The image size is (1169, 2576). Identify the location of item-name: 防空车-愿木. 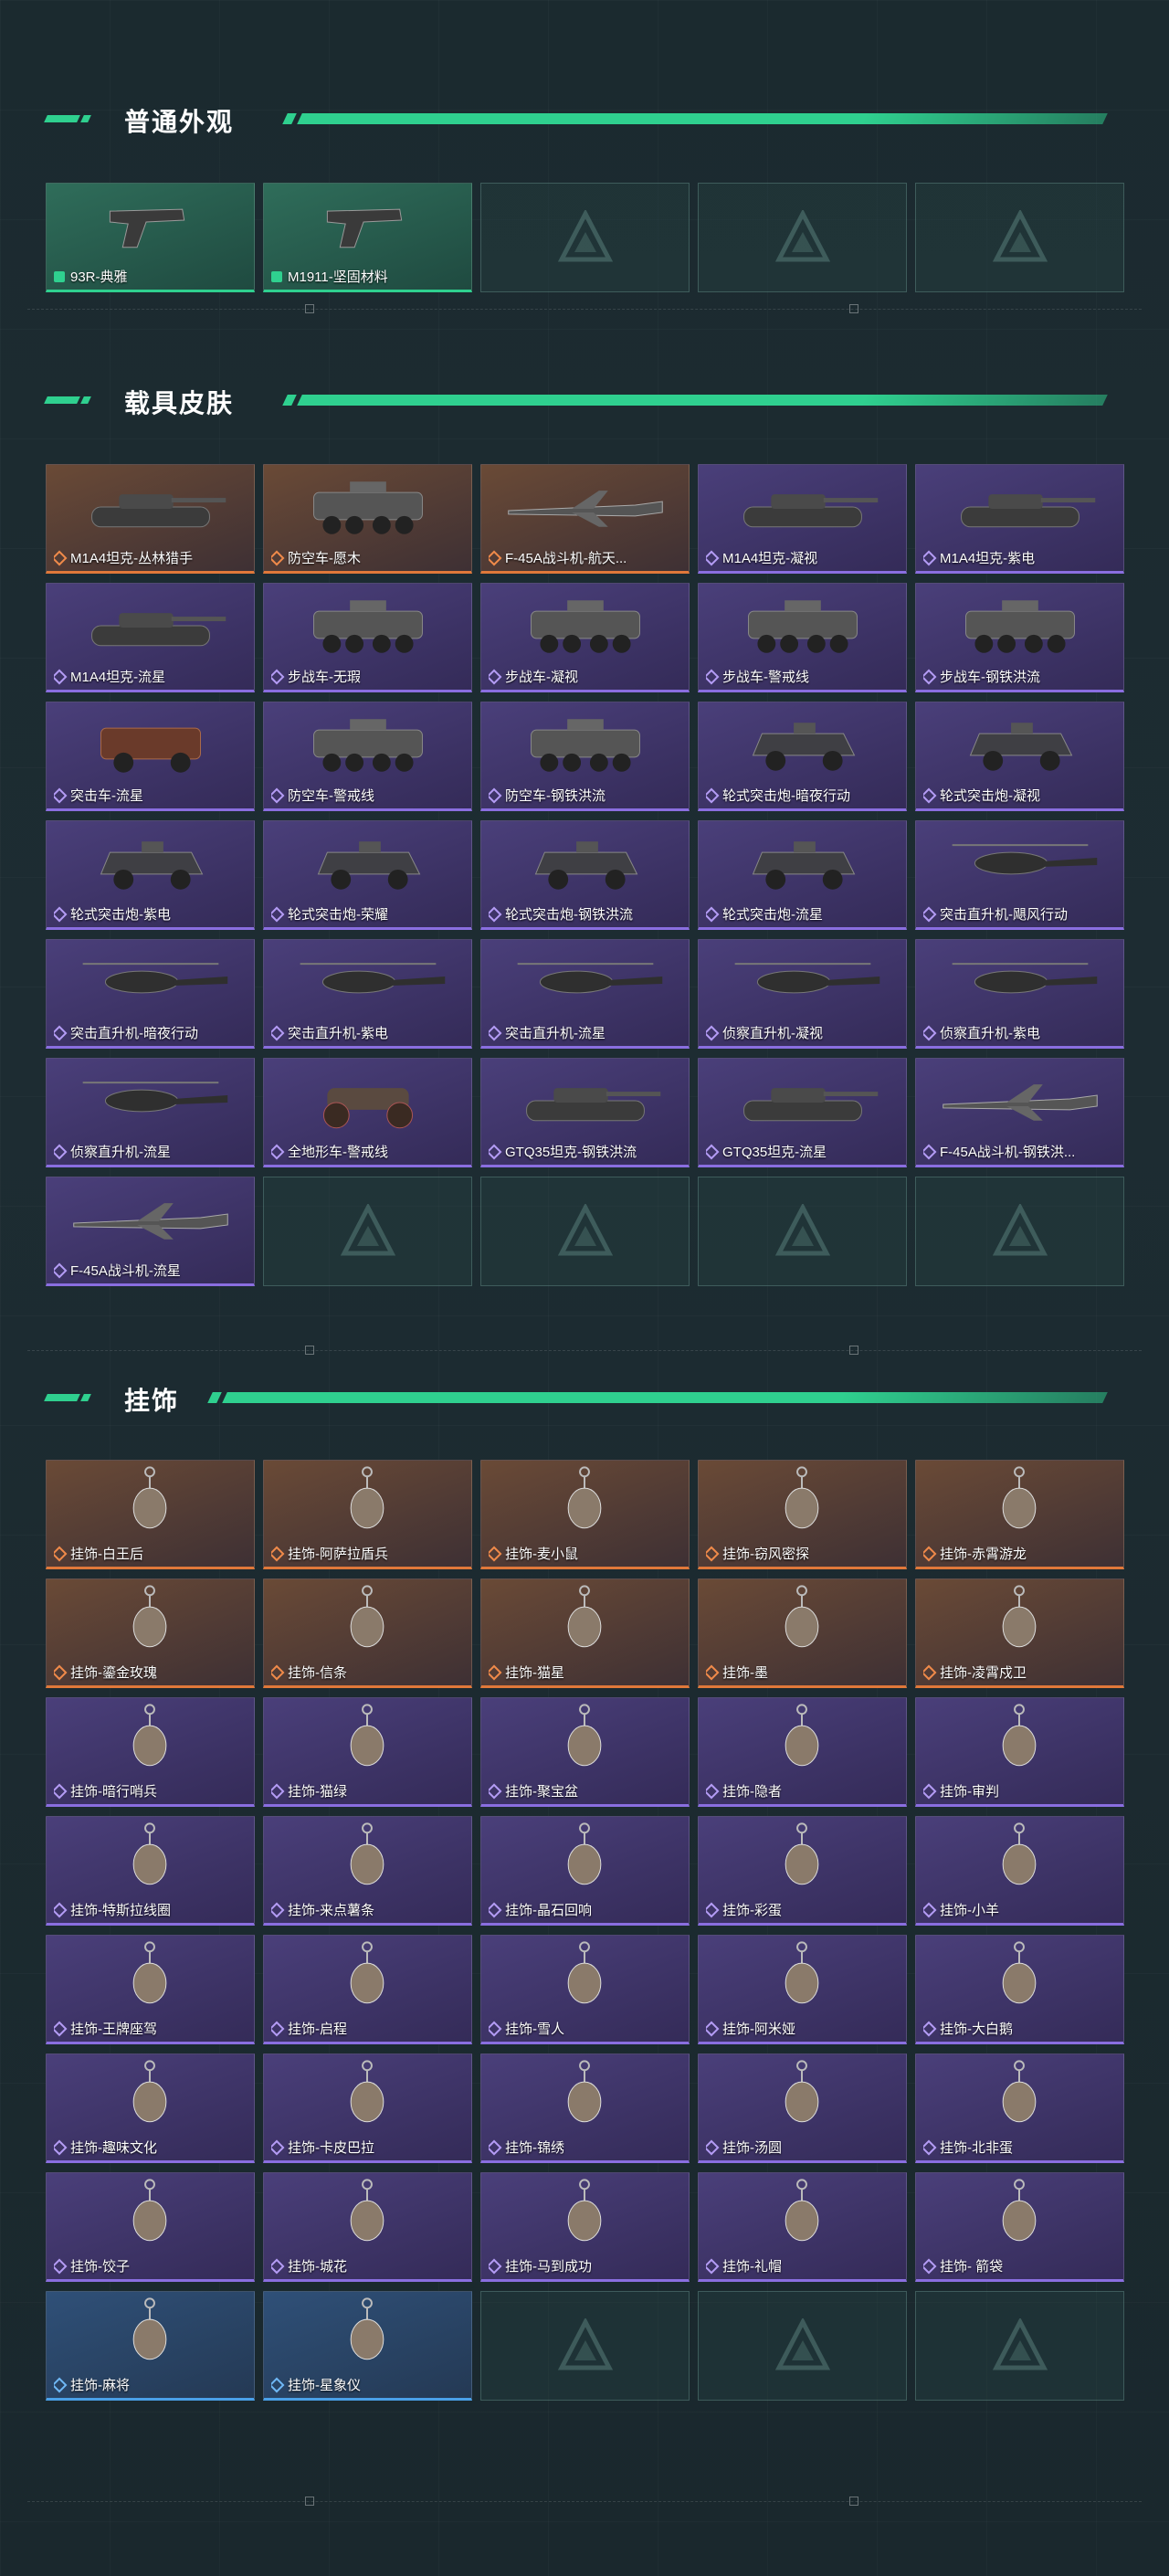
(324, 558).